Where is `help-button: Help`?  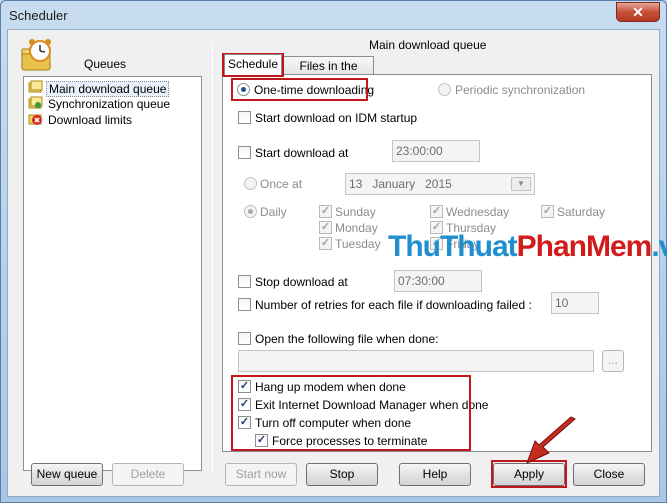 help-button: Help is located at coordinates (435, 474).